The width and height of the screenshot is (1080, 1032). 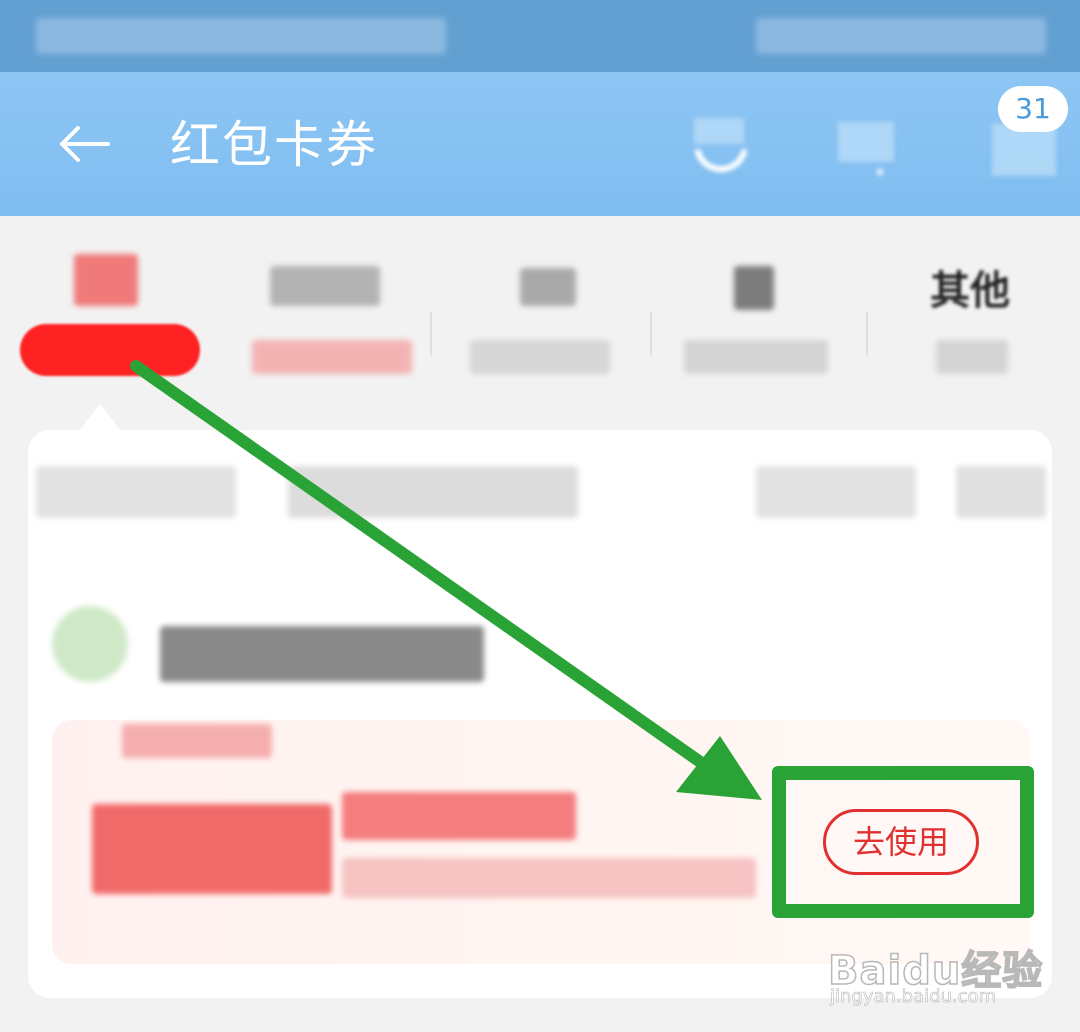 I want to click on panel-pointer, so click(x=100, y=418).